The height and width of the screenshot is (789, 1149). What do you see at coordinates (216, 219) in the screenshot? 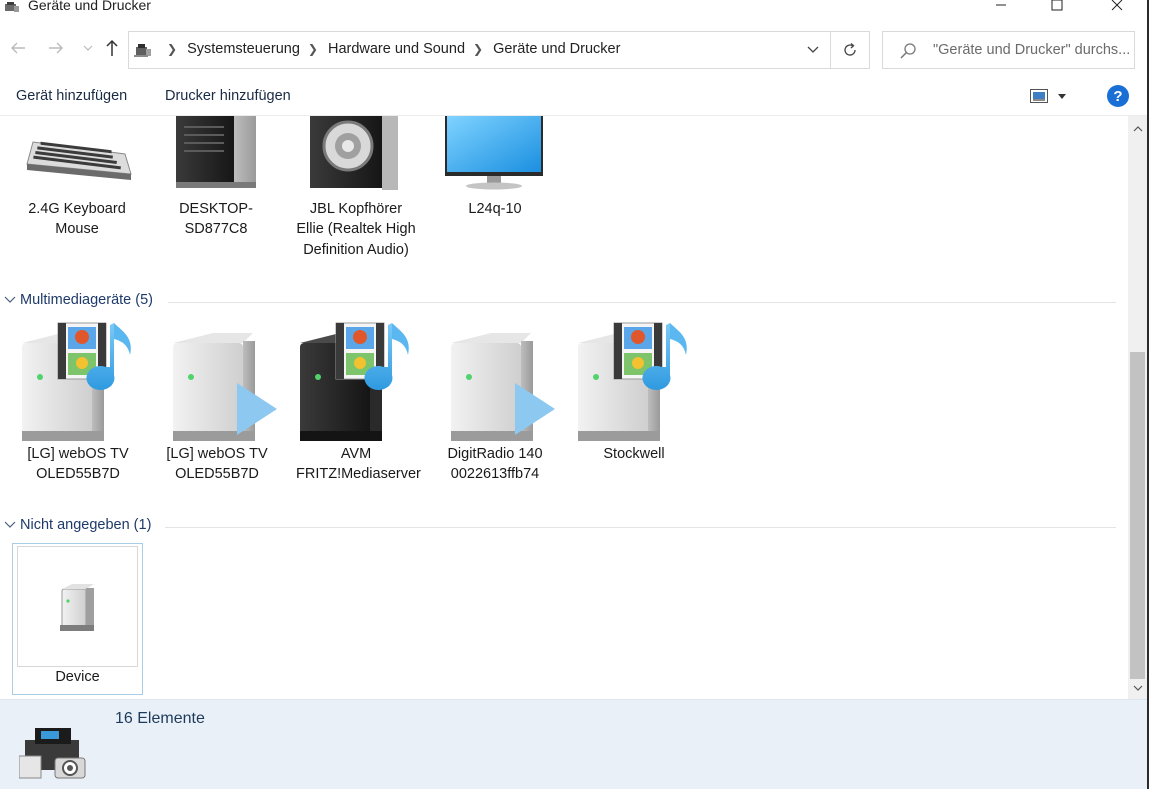
I see `device-label: DESKTOP-SD877C8` at bounding box center [216, 219].